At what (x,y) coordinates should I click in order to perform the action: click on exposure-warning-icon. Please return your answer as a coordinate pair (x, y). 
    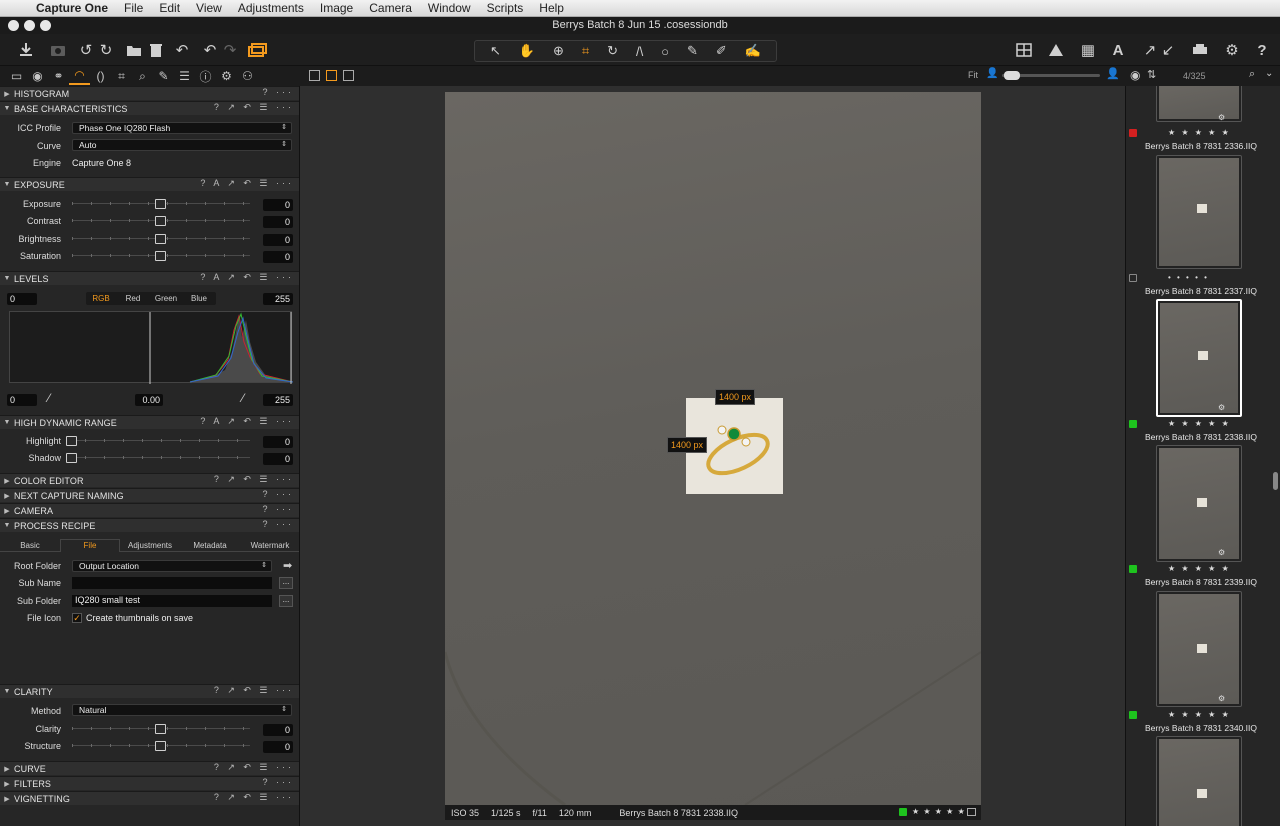
    Looking at the image, I should click on (1056, 50).